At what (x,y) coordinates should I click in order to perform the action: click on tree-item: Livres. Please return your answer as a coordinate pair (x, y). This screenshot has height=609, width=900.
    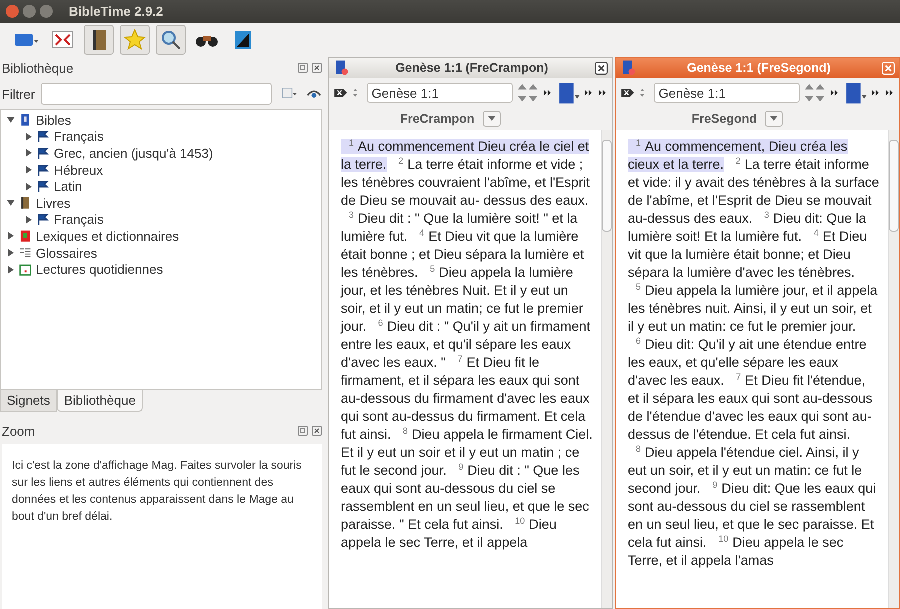
    Looking at the image, I should click on (53, 203).